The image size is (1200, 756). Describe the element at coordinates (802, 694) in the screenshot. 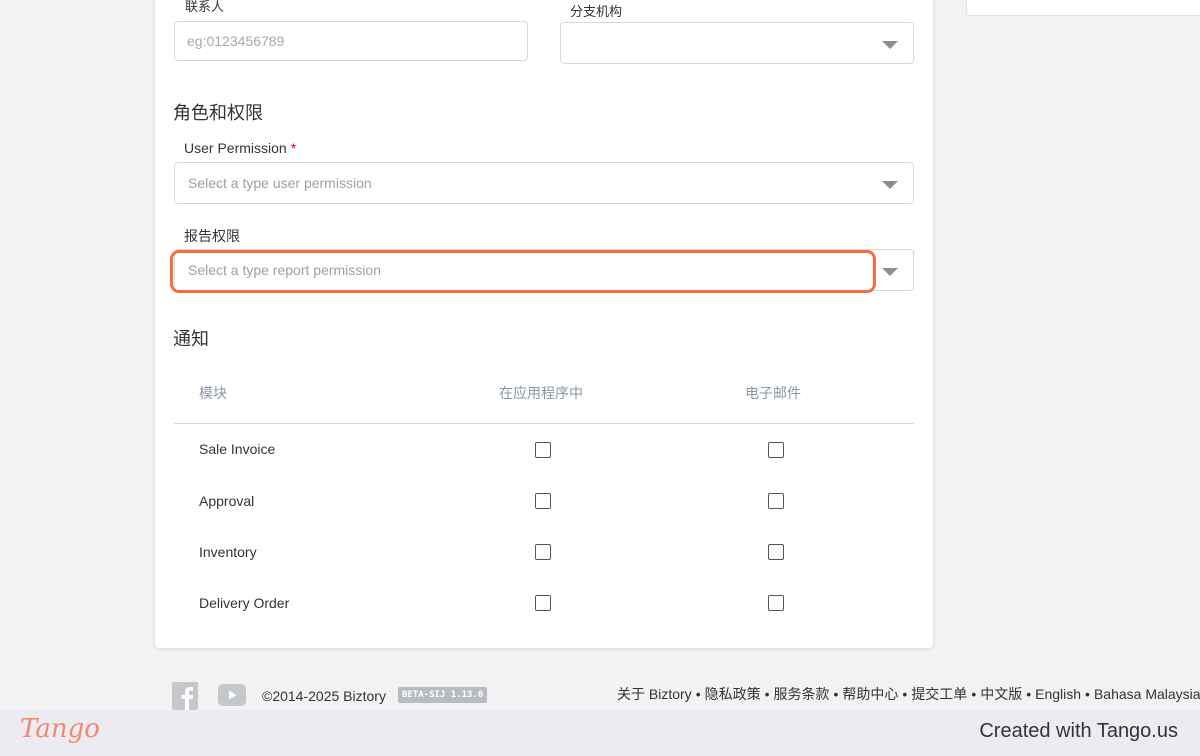

I see `footer-link-terms: 服务条款` at that location.